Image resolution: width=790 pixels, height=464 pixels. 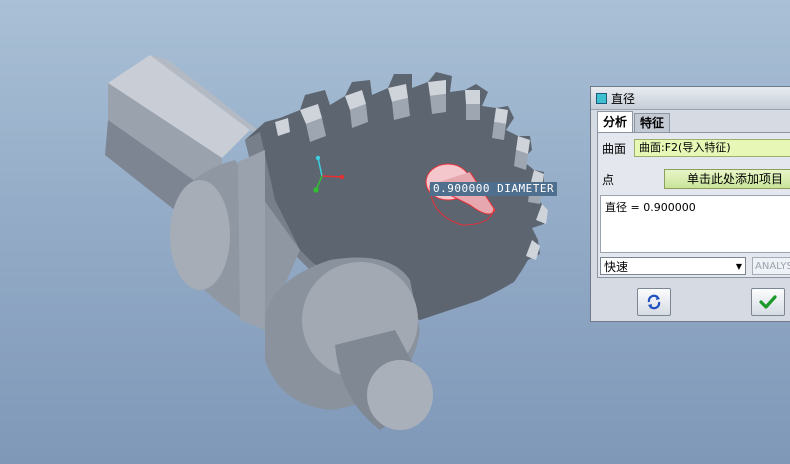 I want to click on confirm-button, so click(x=768, y=302).